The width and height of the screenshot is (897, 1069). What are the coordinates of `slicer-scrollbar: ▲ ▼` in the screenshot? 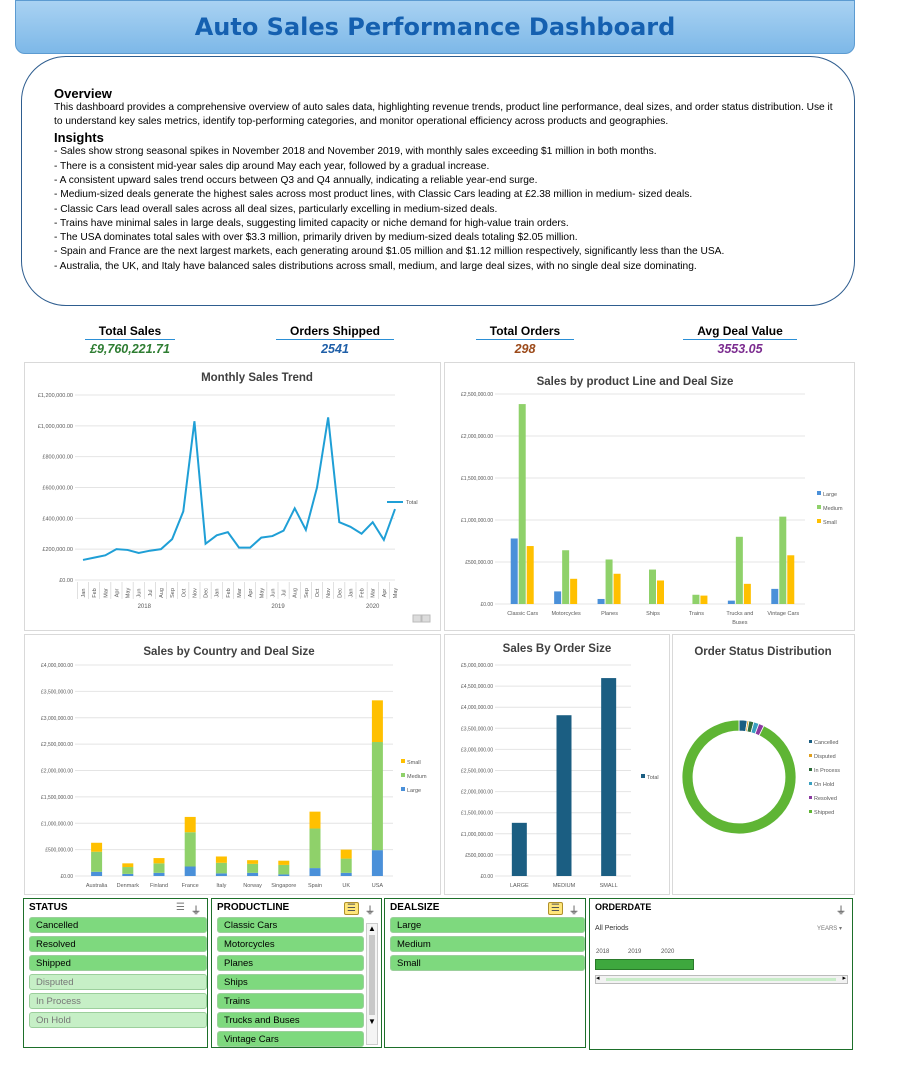 It's located at (372, 984).